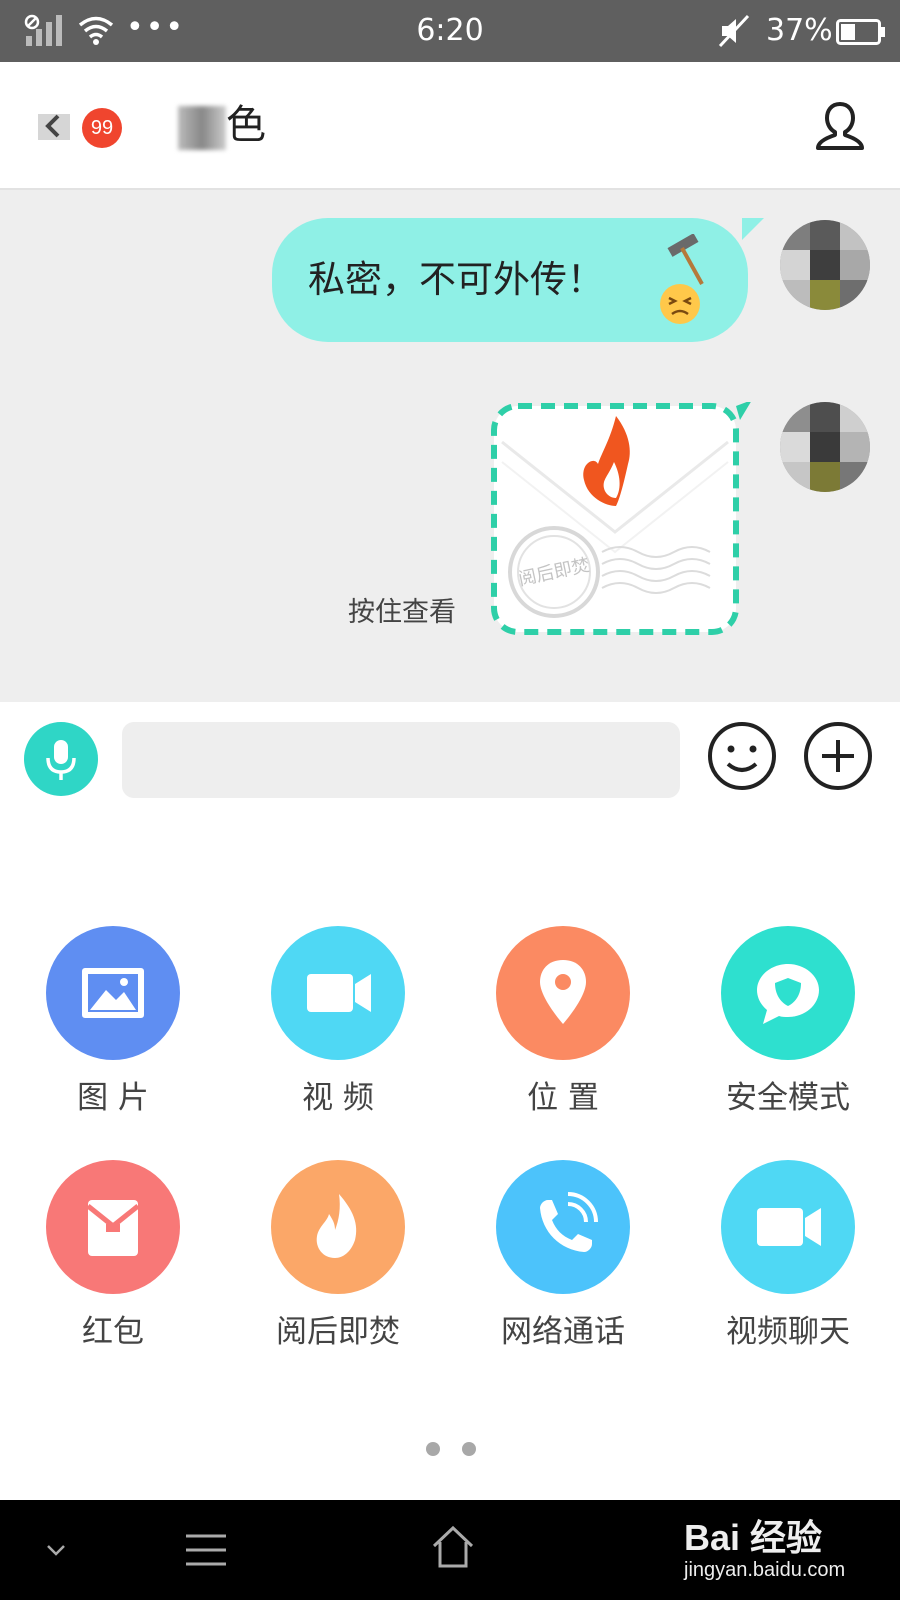 This screenshot has height=1600, width=900. What do you see at coordinates (788, 1098) in the screenshot?
I see `secure-mode-label: 安全模式` at bounding box center [788, 1098].